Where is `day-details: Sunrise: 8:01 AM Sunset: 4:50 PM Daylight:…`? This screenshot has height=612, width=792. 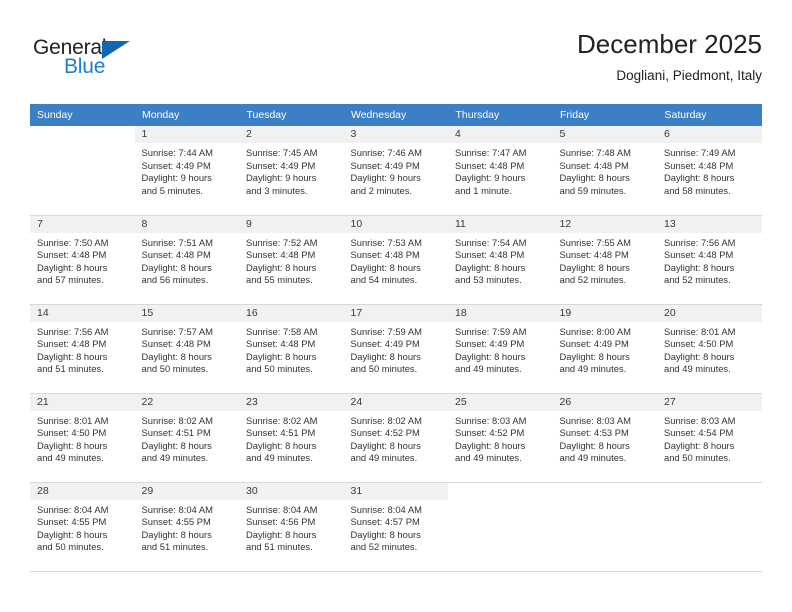 day-details: Sunrise: 8:01 AM Sunset: 4:50 PM Daylight:… is located at coordinates (82, 438).